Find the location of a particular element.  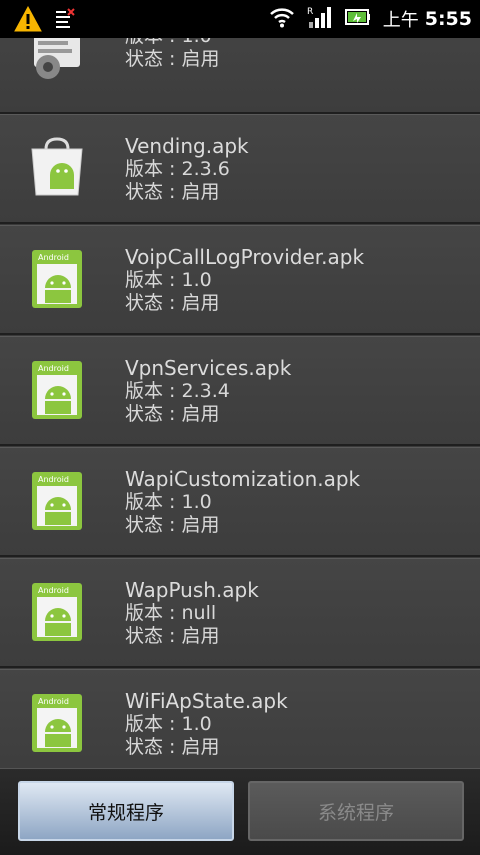

app-version: 版本 : null is located at coordinates (171, 613).